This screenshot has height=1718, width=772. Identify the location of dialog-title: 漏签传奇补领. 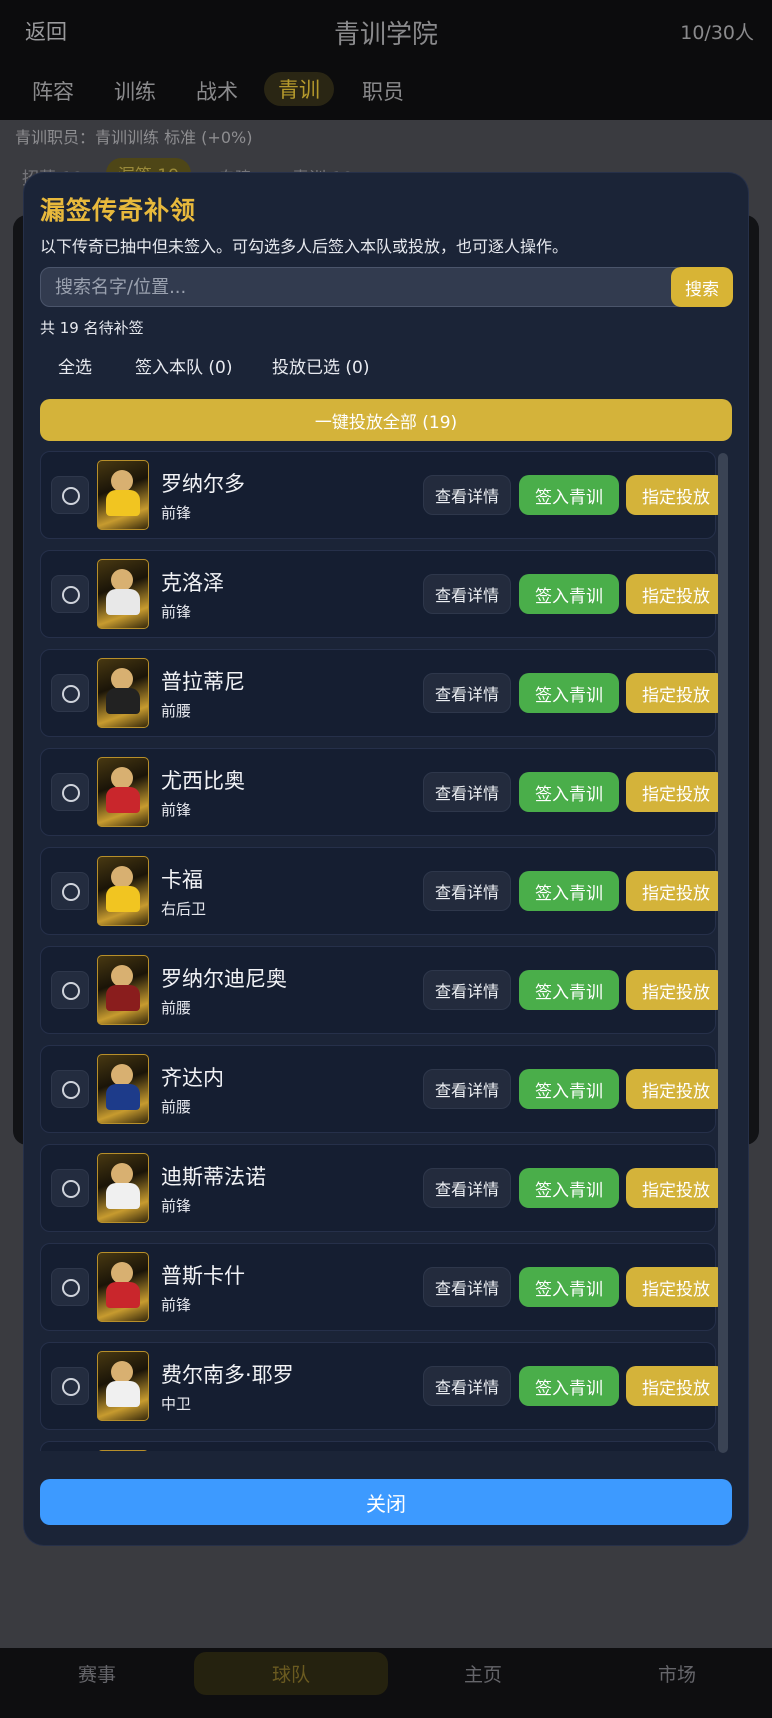
(118, 210).